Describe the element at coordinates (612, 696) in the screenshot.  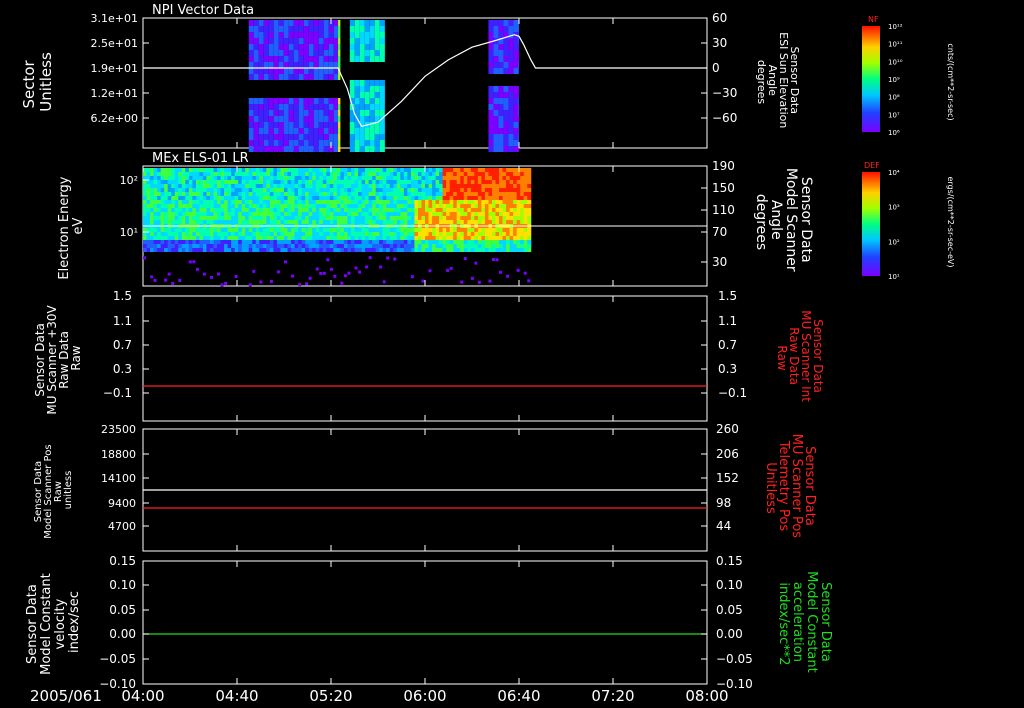
I see `time-tick-label: 07:20` at that location.